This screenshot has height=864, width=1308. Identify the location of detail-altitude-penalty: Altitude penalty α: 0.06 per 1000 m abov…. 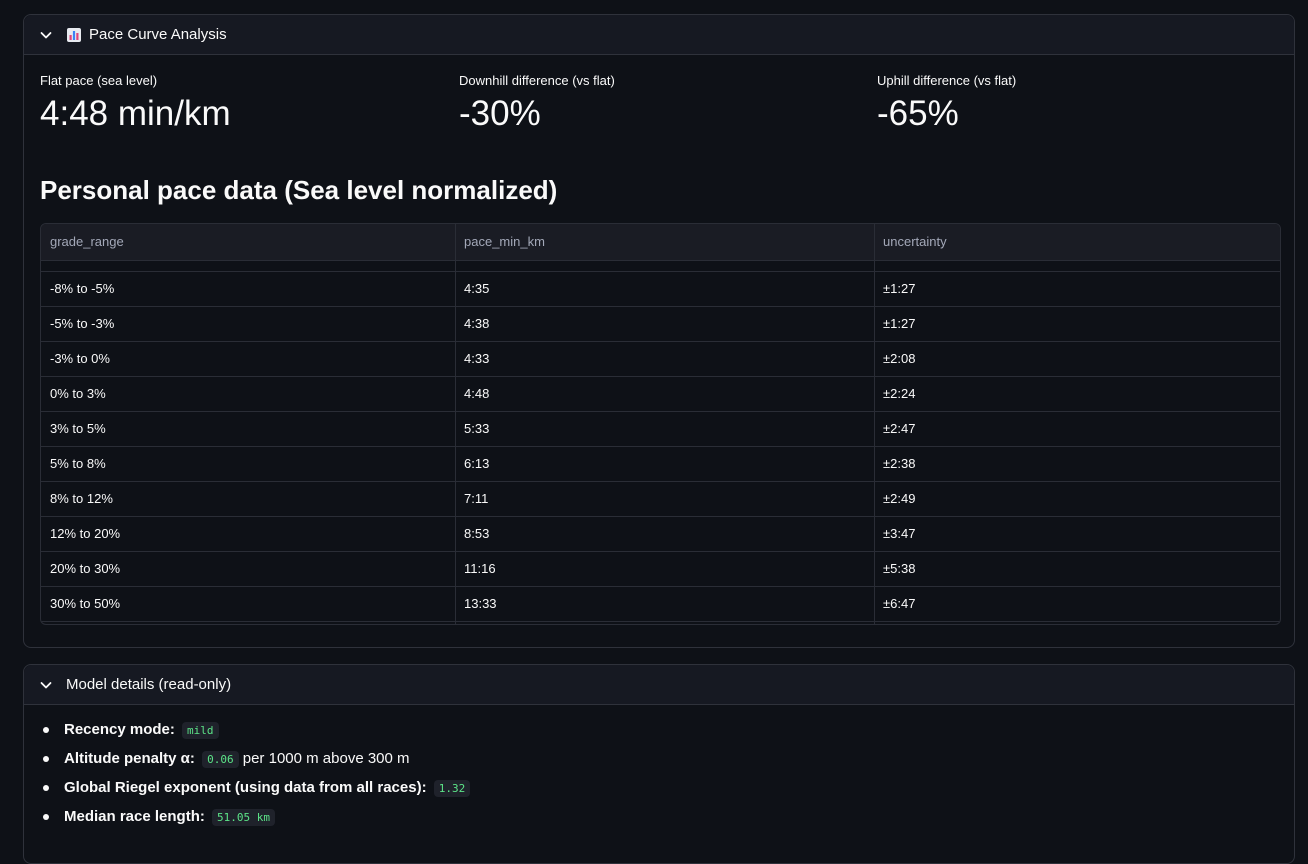
(256, 758).